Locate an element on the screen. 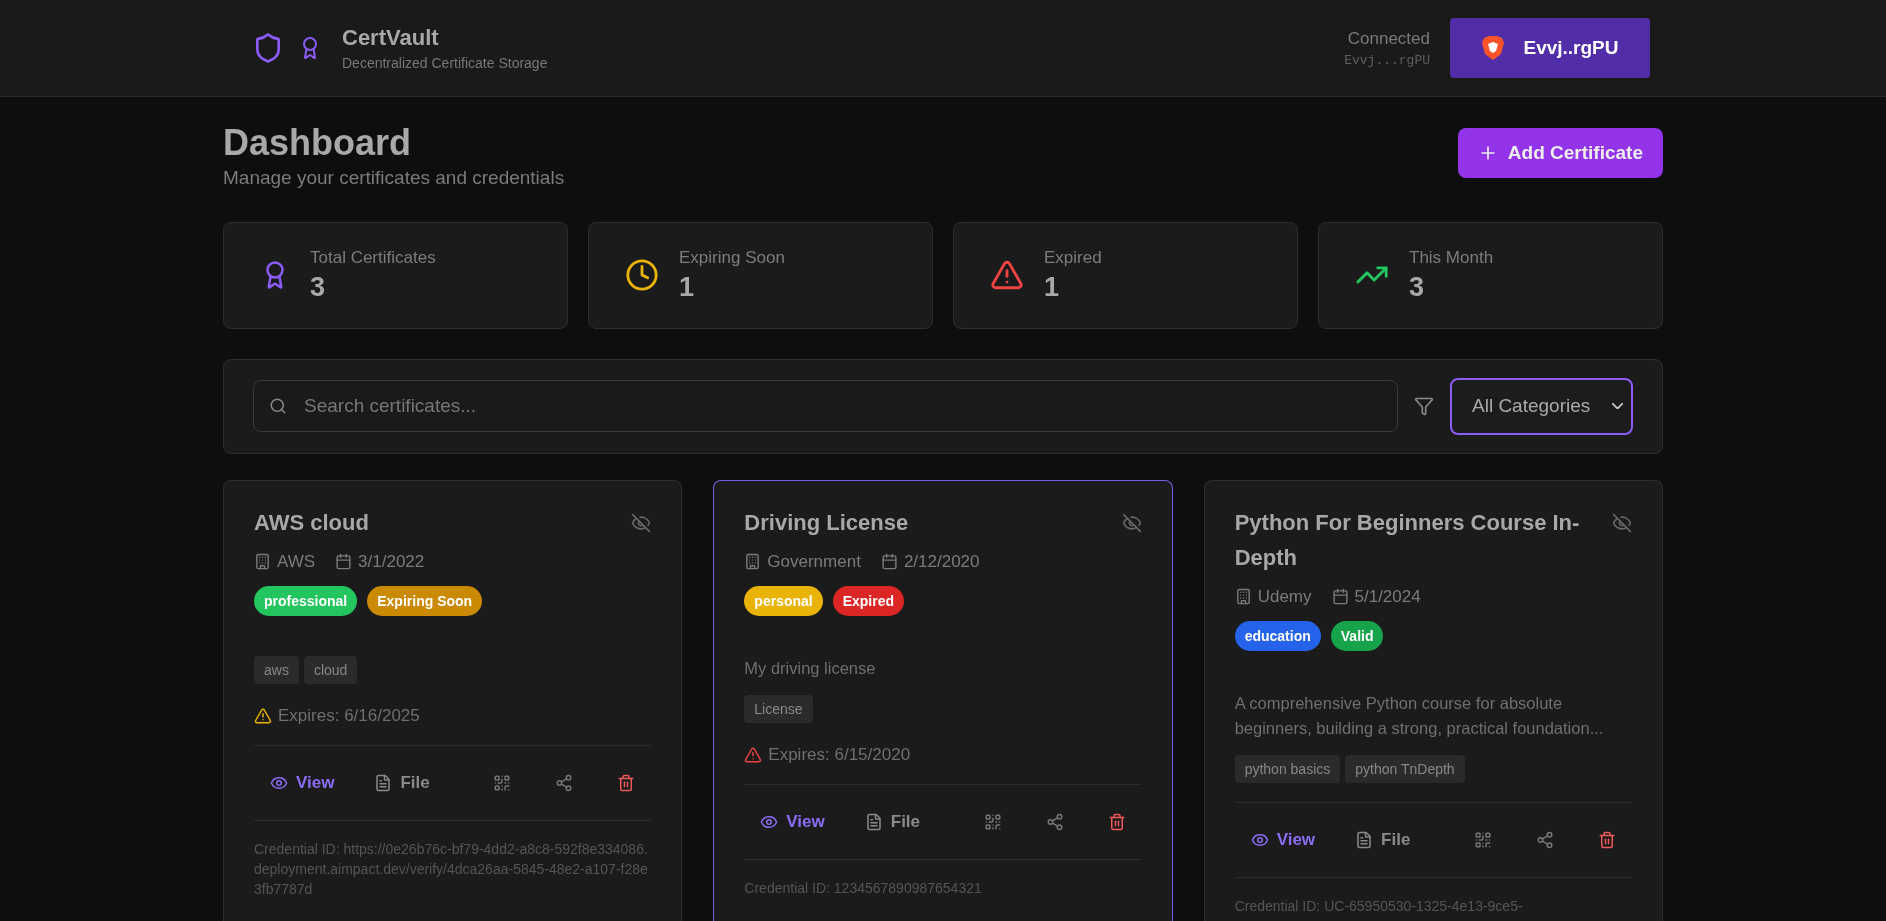  chevron-down-icon is located at coordinates (1617, 406).